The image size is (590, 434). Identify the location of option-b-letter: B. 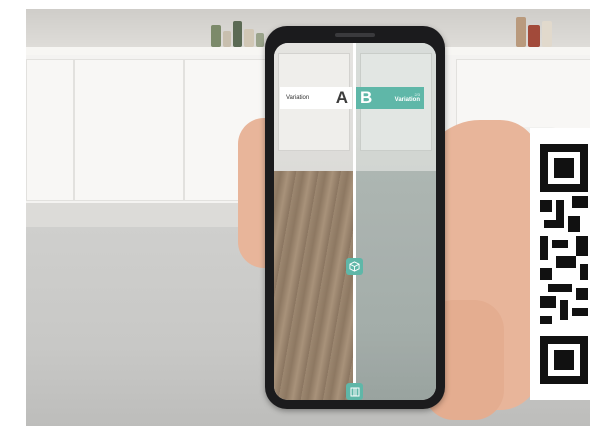
(366, 97).